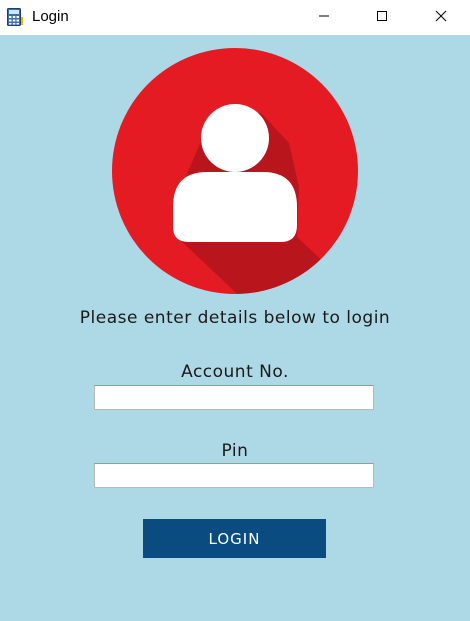 The height and width of the screenshot is (621, 470). Describe the element at coordinates (234, 538) in the screenshot. I see `login-button: LOGIN` at that location.